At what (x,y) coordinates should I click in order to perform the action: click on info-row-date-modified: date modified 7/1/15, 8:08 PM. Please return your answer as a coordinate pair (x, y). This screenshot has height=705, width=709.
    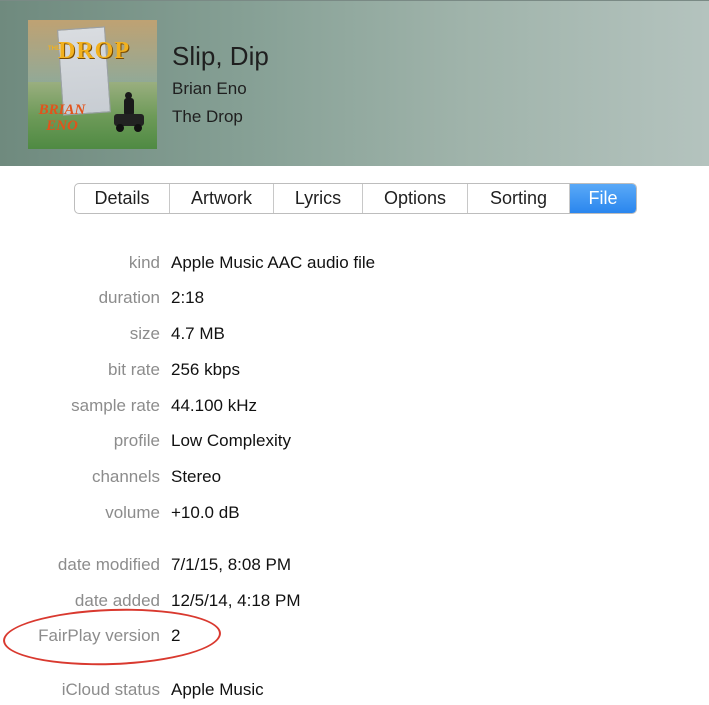
    Looking at the image, I should click on (354, 565).